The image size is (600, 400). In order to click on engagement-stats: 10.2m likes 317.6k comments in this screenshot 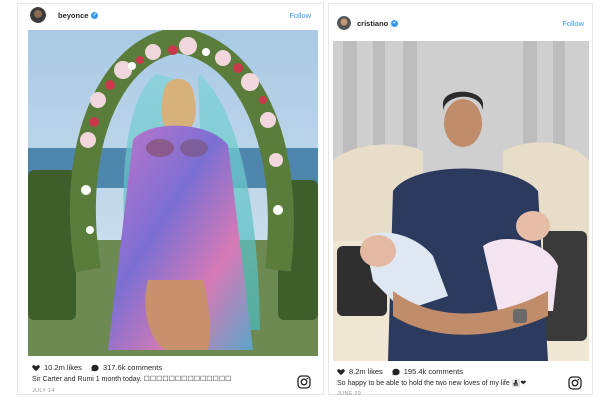, I will do `click(97, 367)`.